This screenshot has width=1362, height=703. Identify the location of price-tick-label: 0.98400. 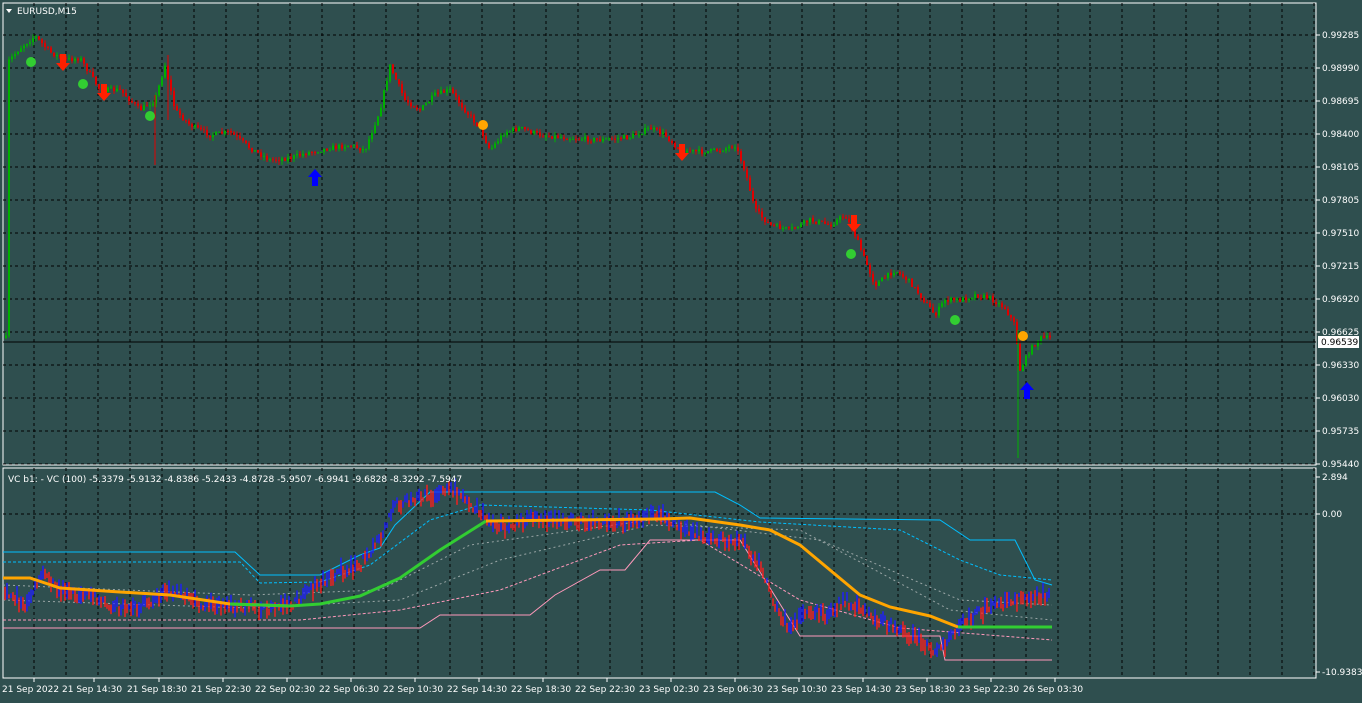
(1340, 135).